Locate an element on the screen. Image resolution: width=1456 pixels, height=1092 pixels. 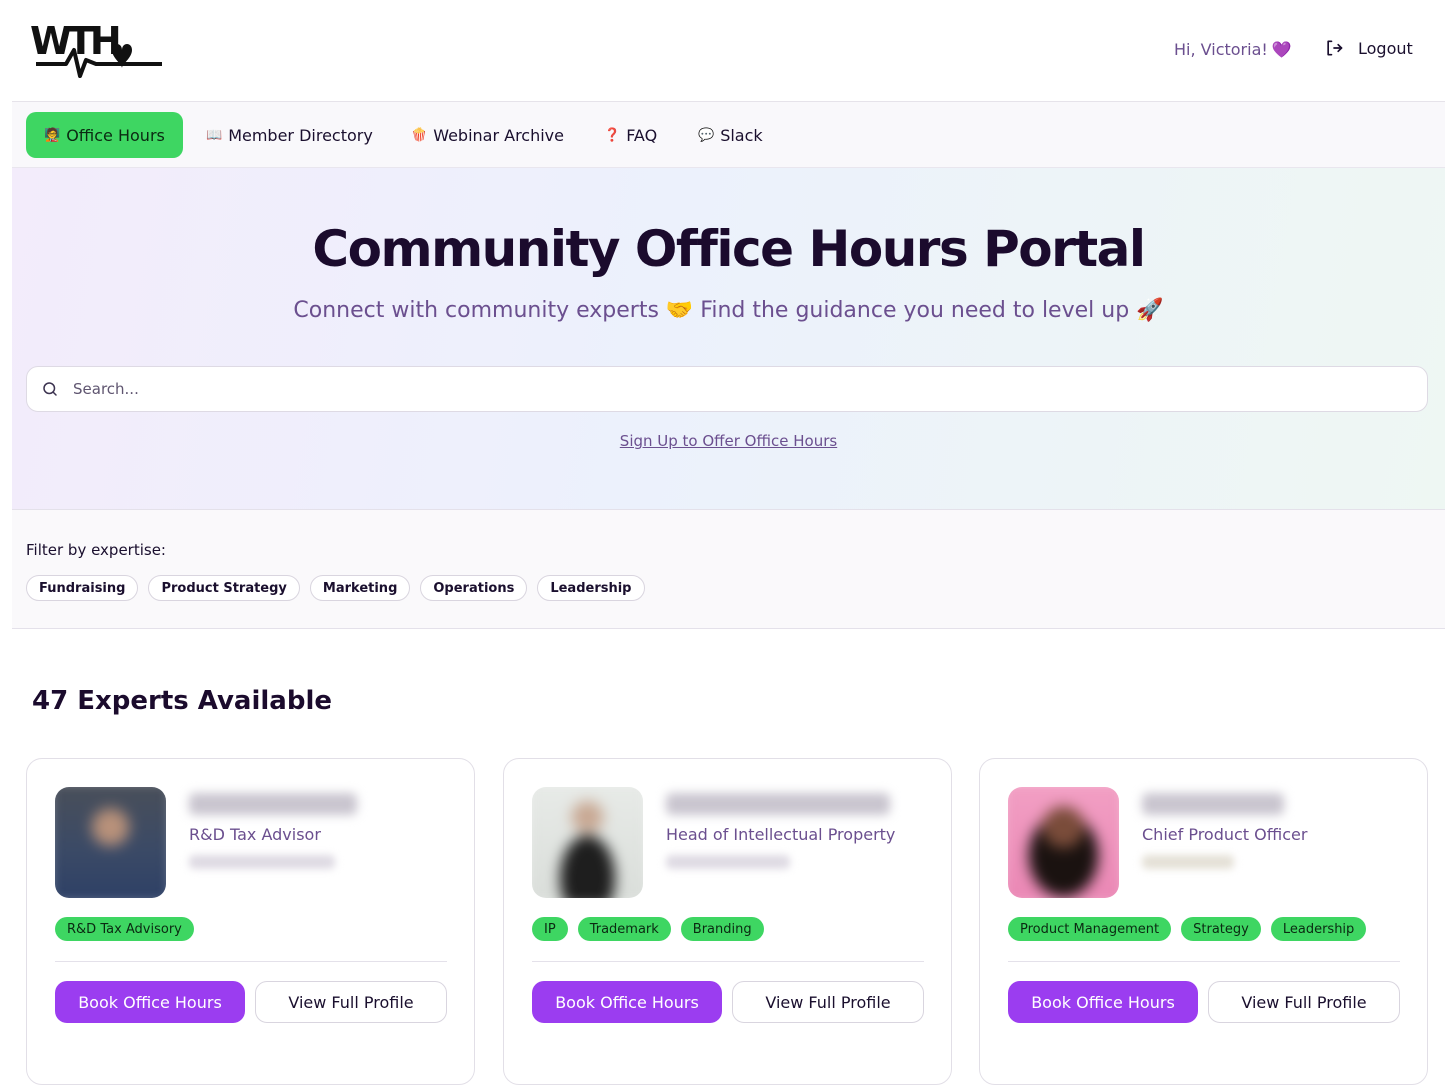
nav-slack: 💬 Slack is located at coordinates (730, 135).